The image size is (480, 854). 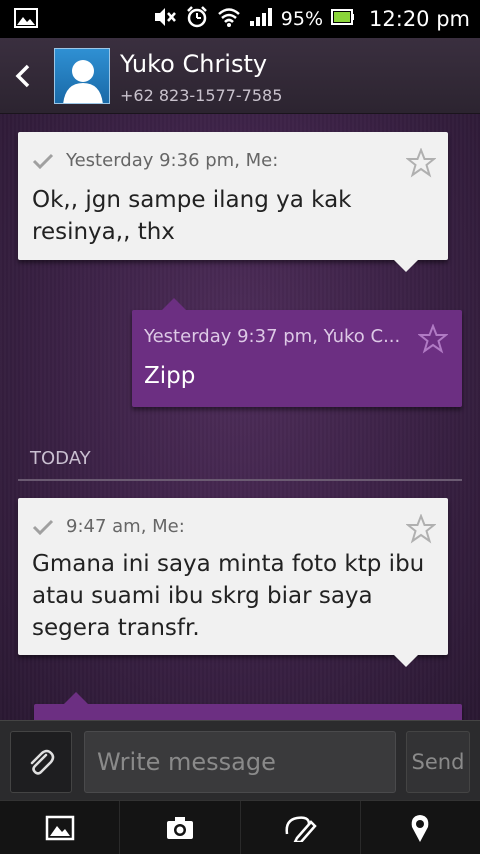 I want to click on sketch-button, so click(x=301, y=827).